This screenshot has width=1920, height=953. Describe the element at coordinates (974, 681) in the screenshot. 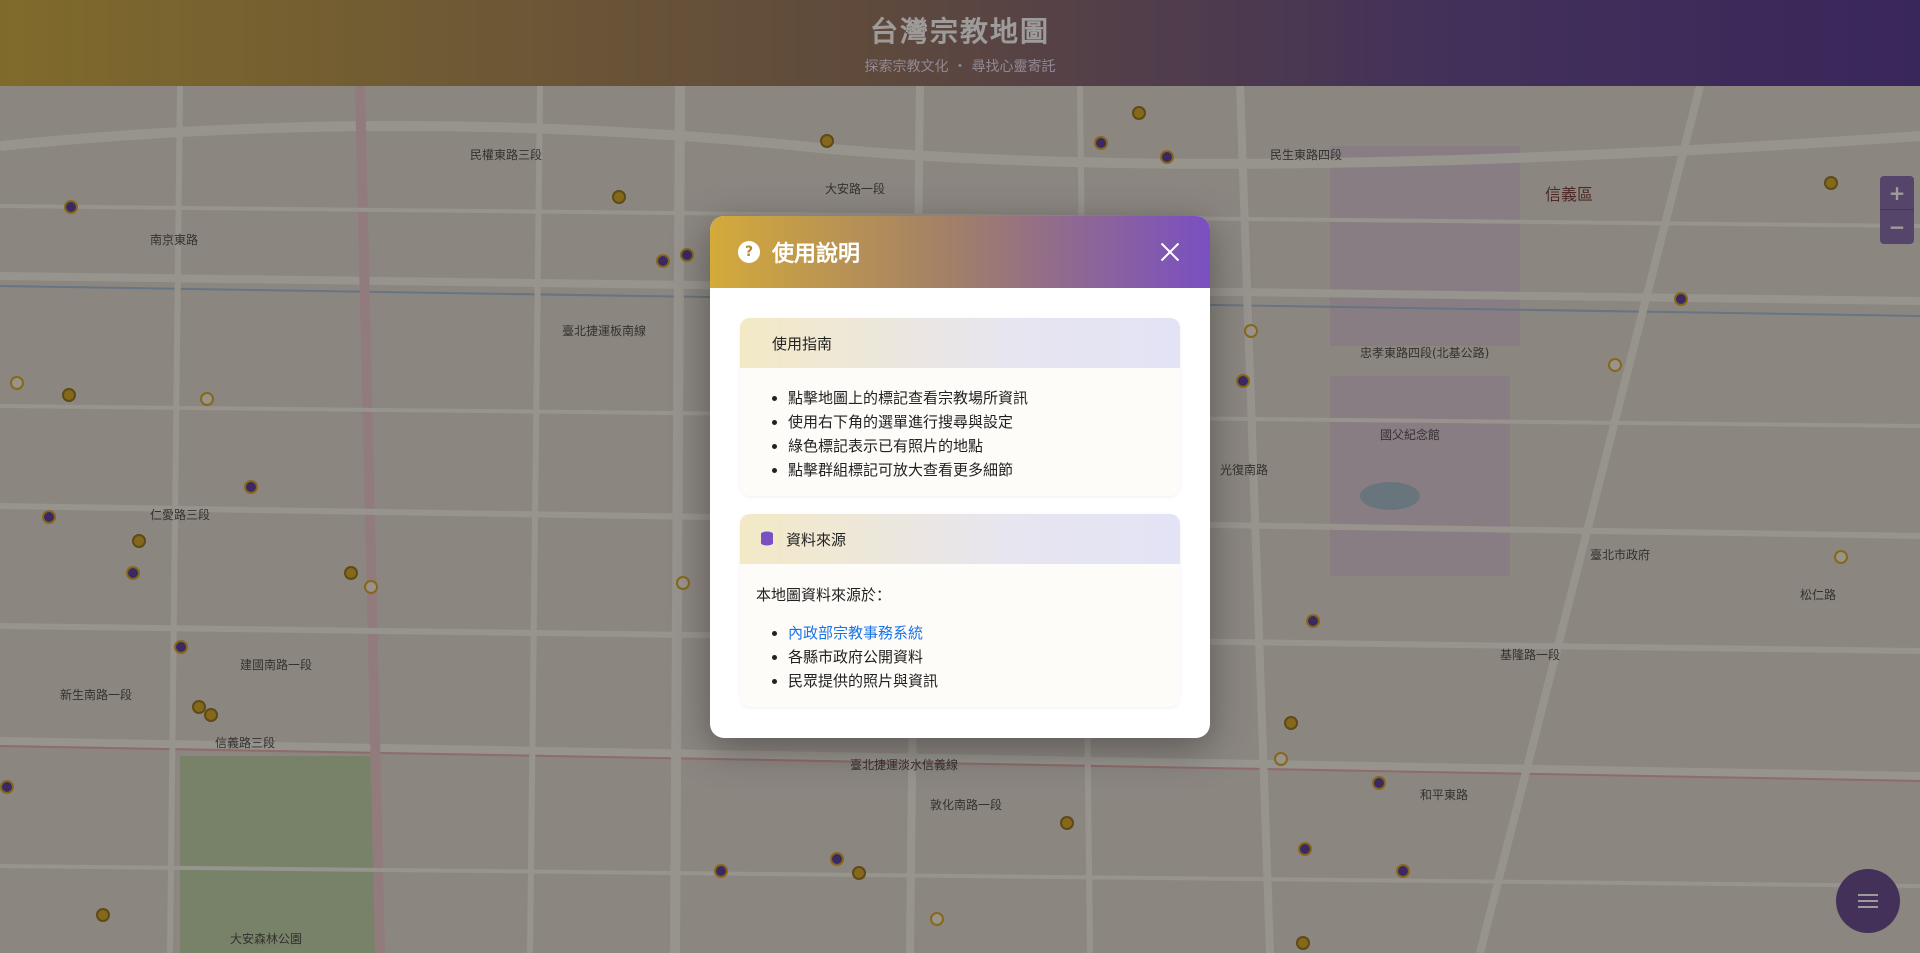

I see `list-item: 民眾提供的照片與資訊` at that location.